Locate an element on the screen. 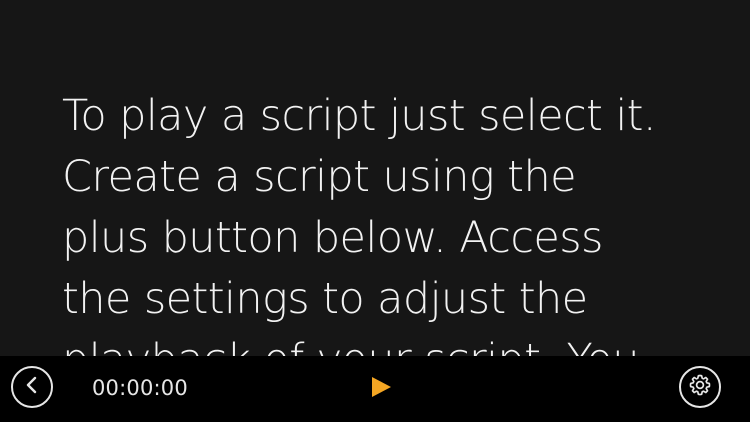 This screenshot has height=422, width=750. play-icon is located at coordinates (381, 389).